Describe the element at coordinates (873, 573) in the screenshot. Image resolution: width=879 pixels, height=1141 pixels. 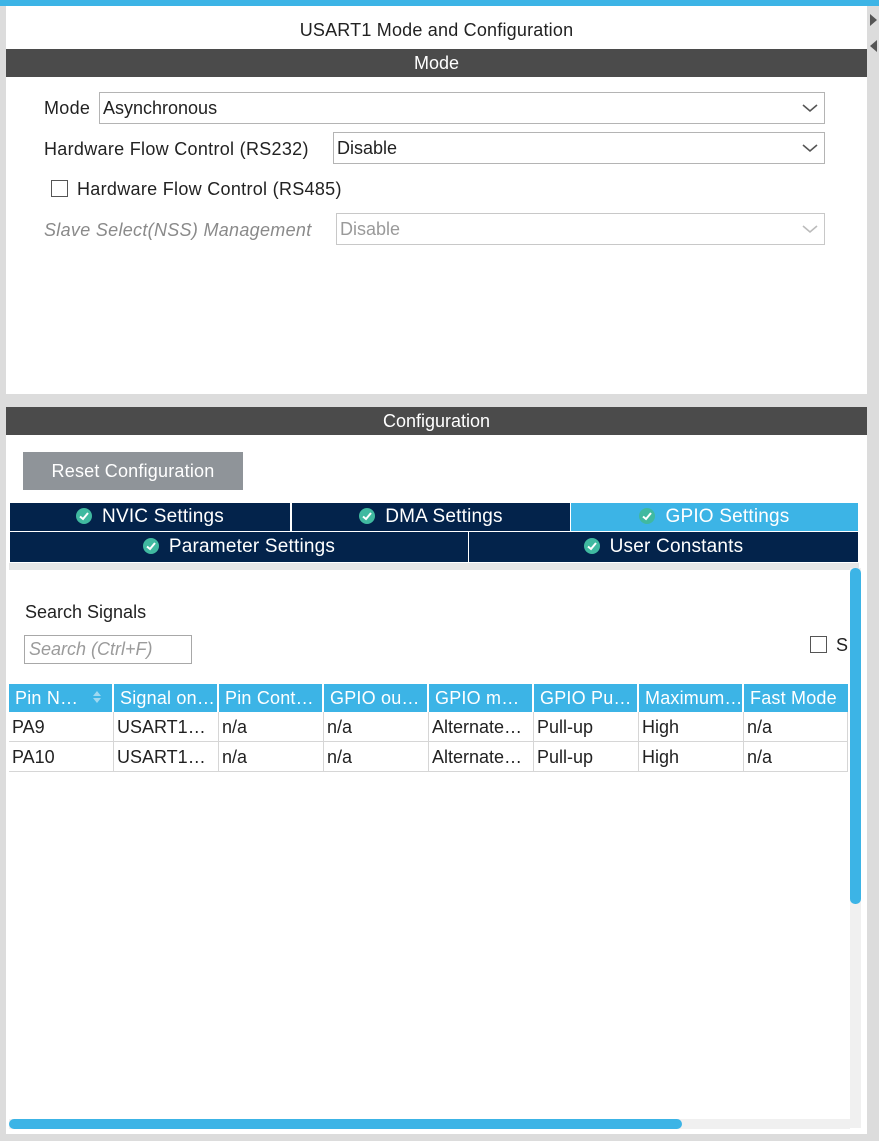
I see `right-frame` at that location.